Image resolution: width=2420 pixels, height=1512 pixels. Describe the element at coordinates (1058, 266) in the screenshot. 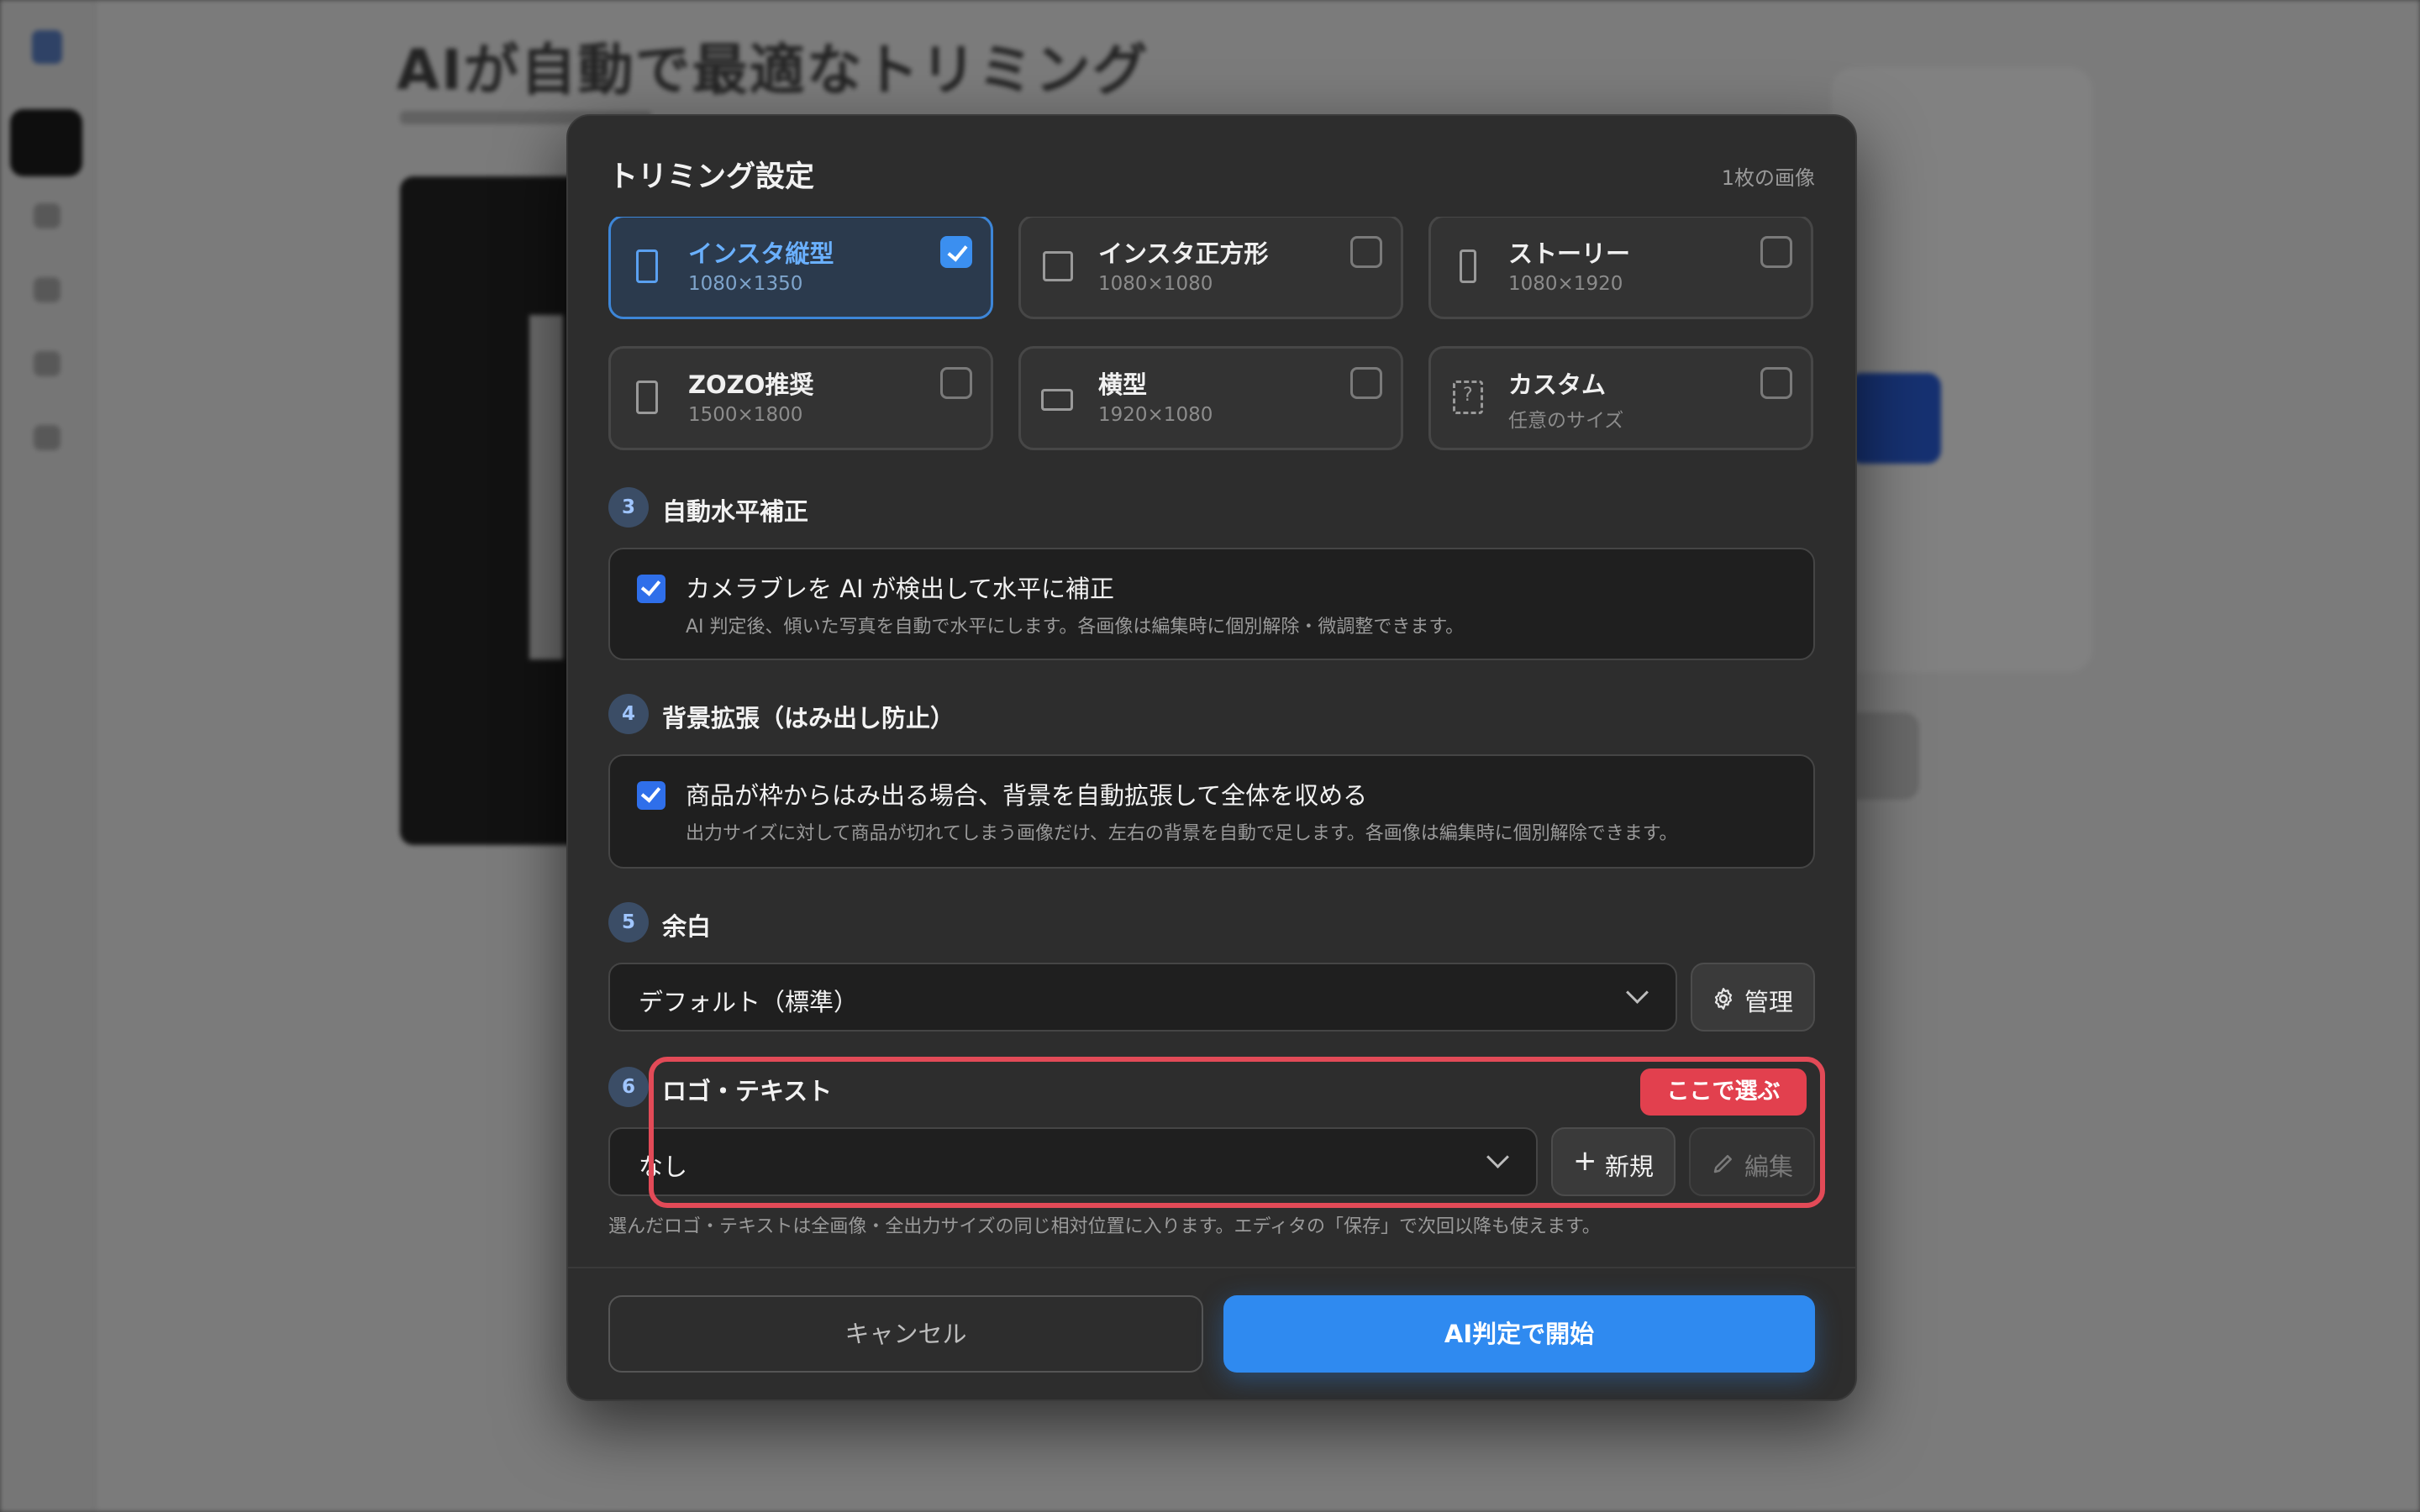

I see `square-frame-icon` at that location.